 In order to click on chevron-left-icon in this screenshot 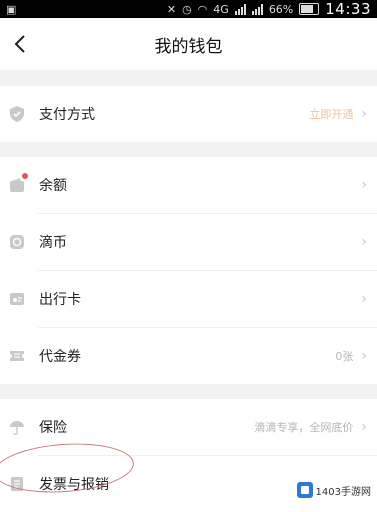, I will do `click(19, 44)`.